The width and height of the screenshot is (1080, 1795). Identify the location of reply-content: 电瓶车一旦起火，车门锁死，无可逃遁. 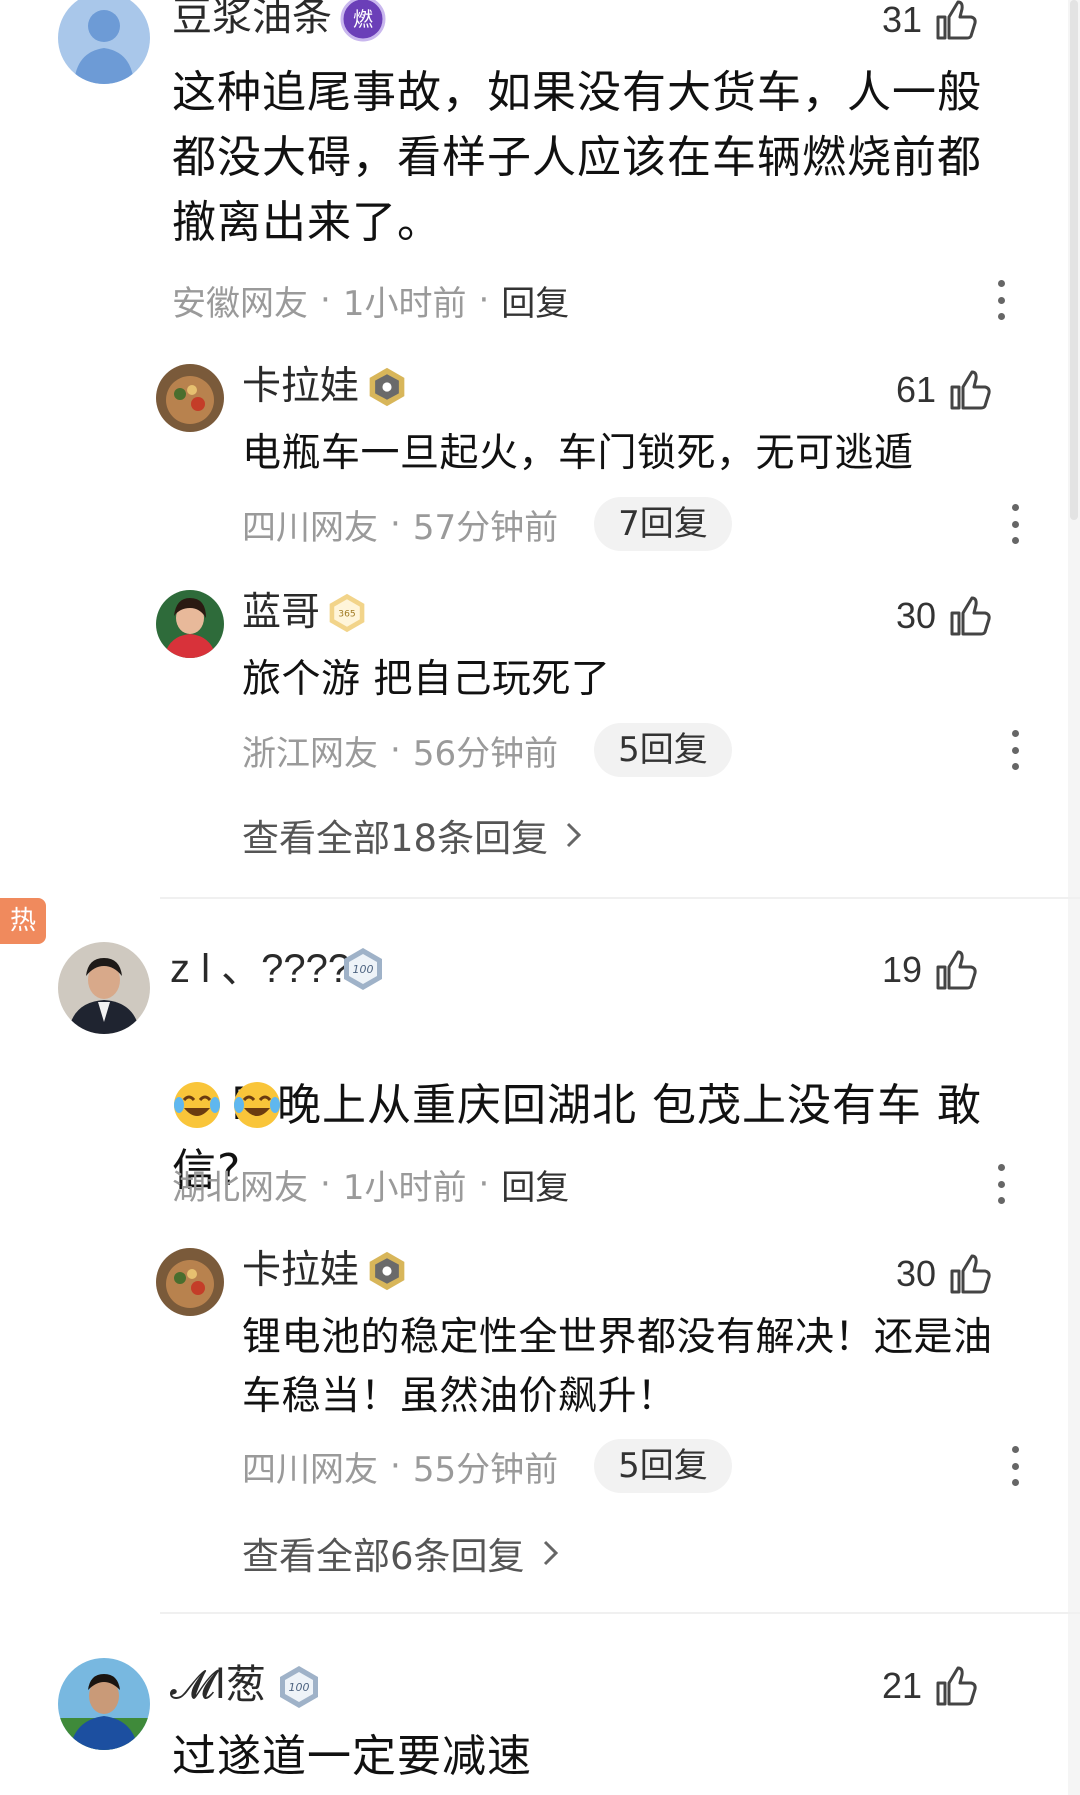
(578, 453).